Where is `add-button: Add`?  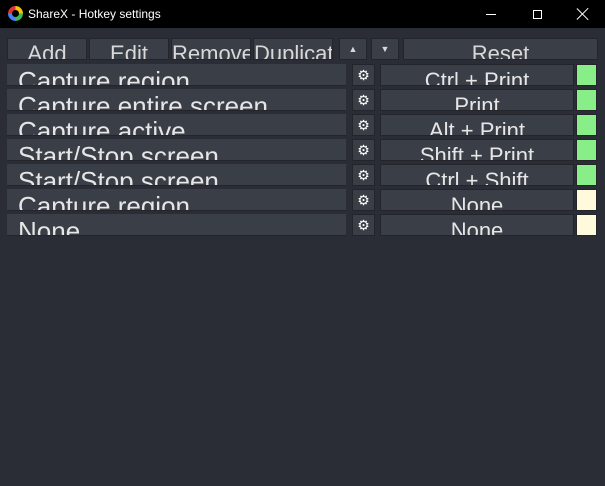 add-button: Add is located at coordinates (47, 49).